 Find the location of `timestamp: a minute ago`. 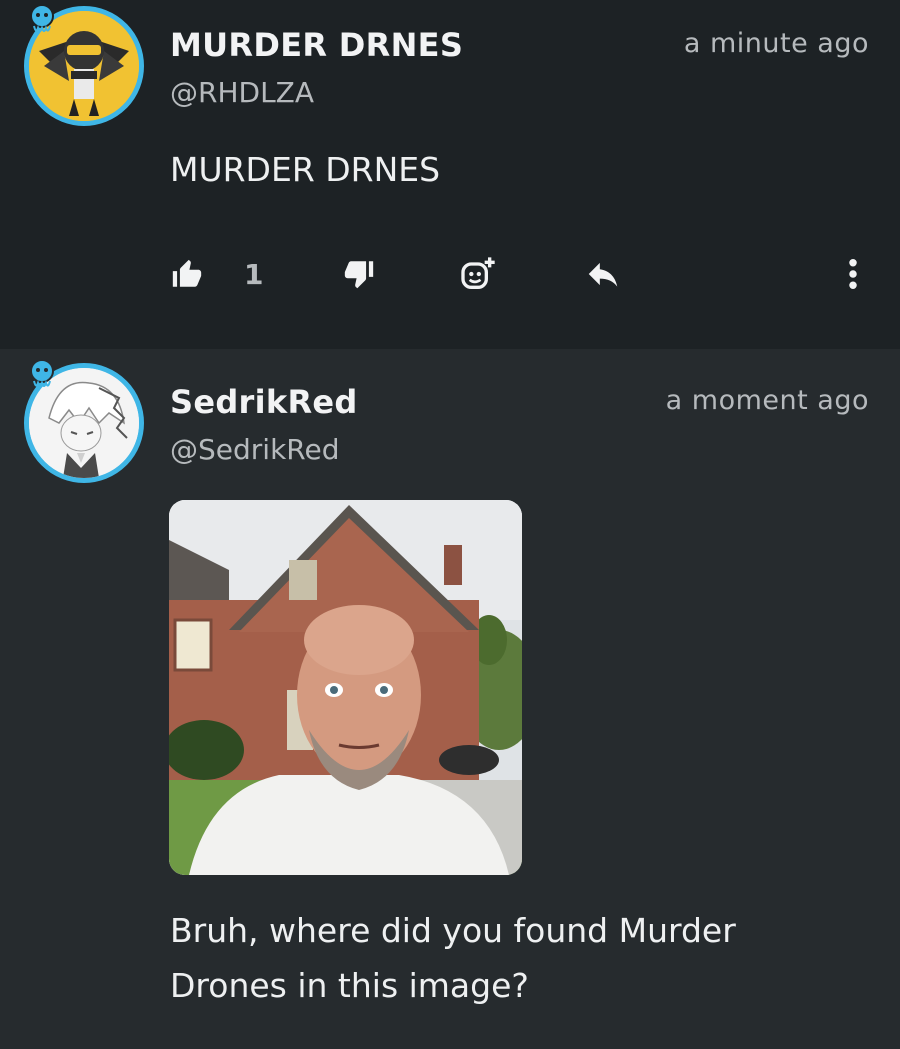

timestamp: a minute ago is located at coordinates (776, 43).